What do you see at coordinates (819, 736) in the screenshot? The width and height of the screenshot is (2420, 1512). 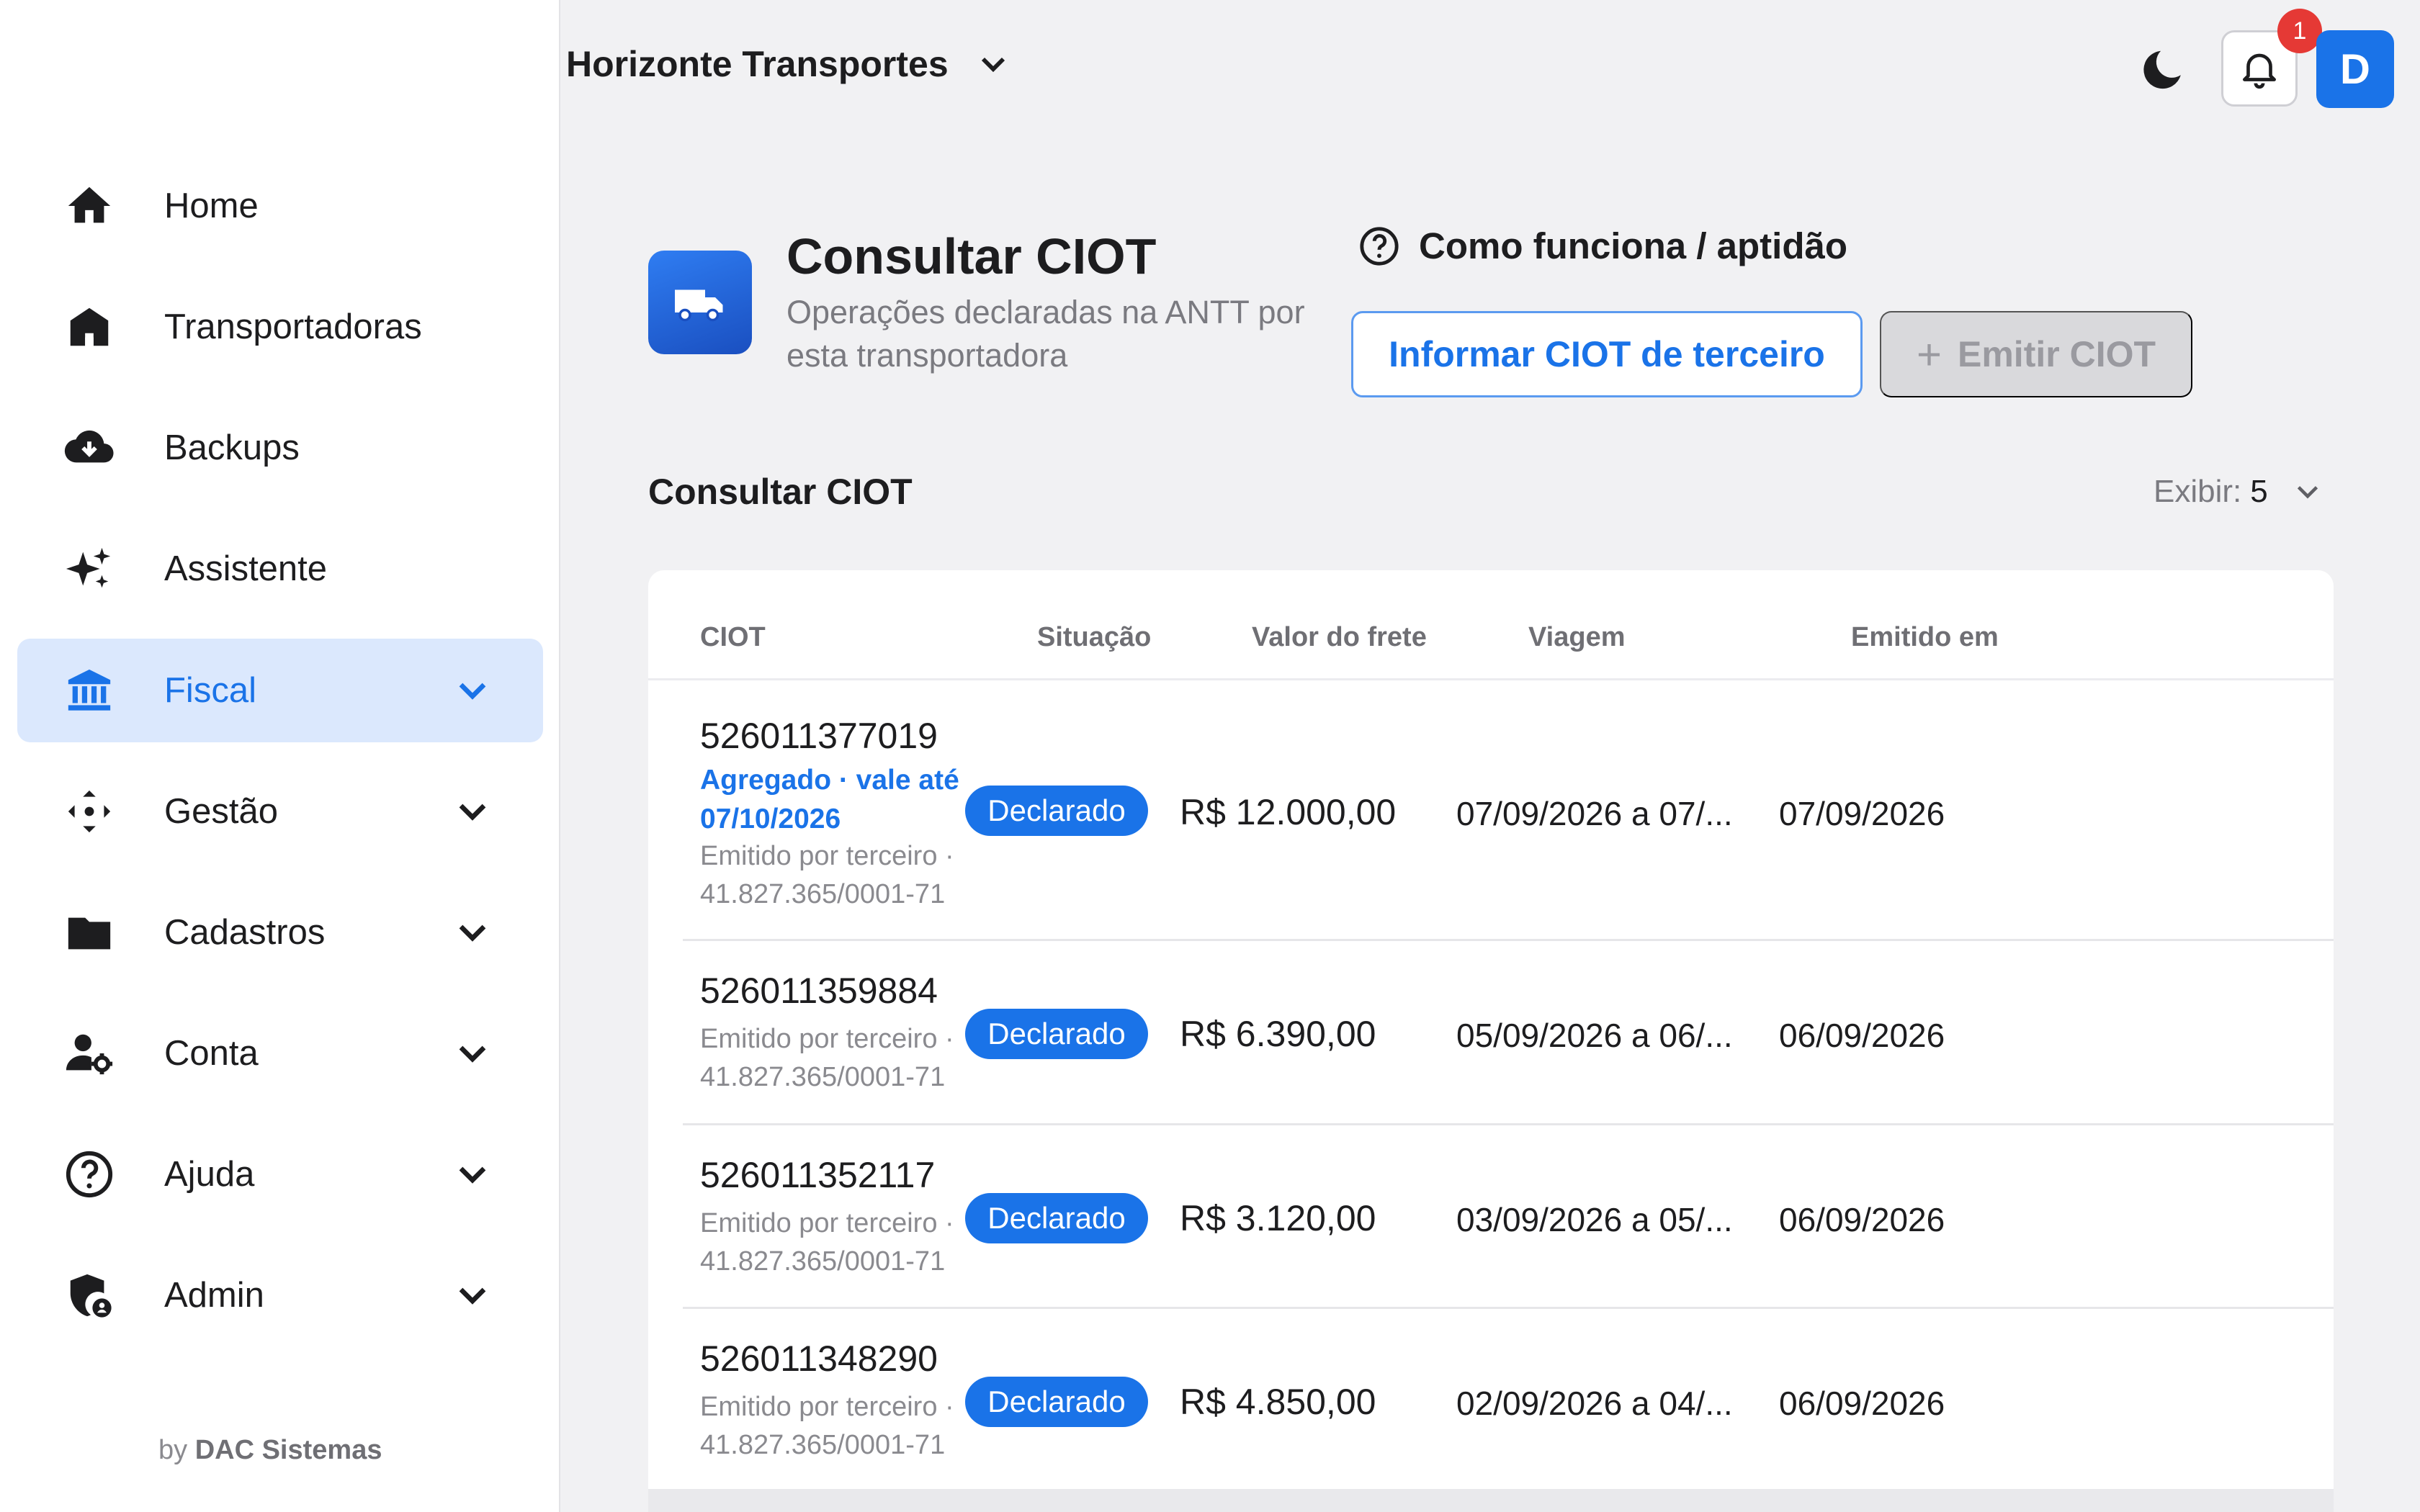 I see `ciot-number: 526011377019` at bounding box center [819, 736].